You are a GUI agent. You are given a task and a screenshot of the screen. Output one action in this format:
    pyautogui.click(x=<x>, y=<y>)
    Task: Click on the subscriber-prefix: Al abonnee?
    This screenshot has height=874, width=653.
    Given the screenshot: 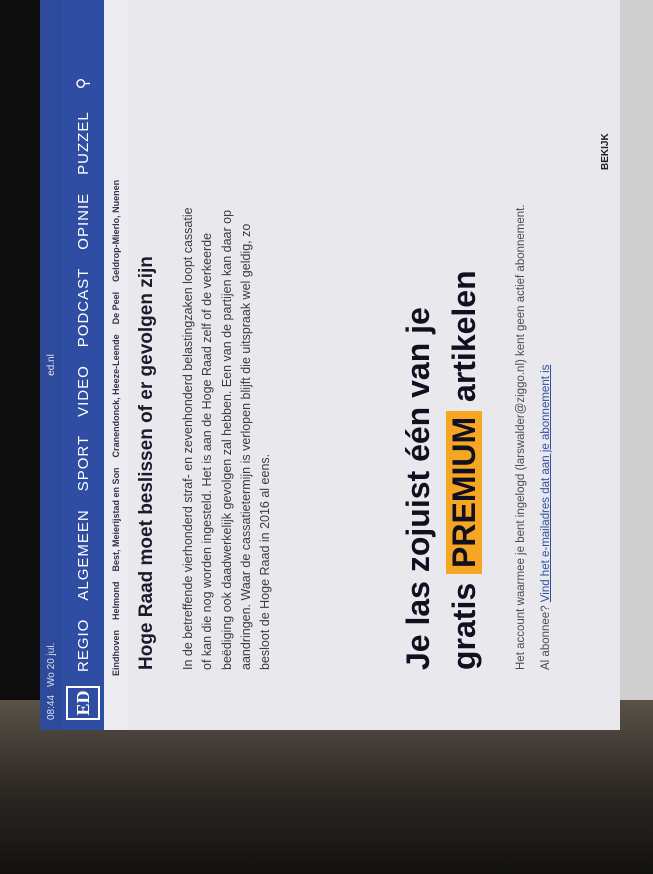 What is the action you would take?
    pyautogui.click(x=546, y=637)
    